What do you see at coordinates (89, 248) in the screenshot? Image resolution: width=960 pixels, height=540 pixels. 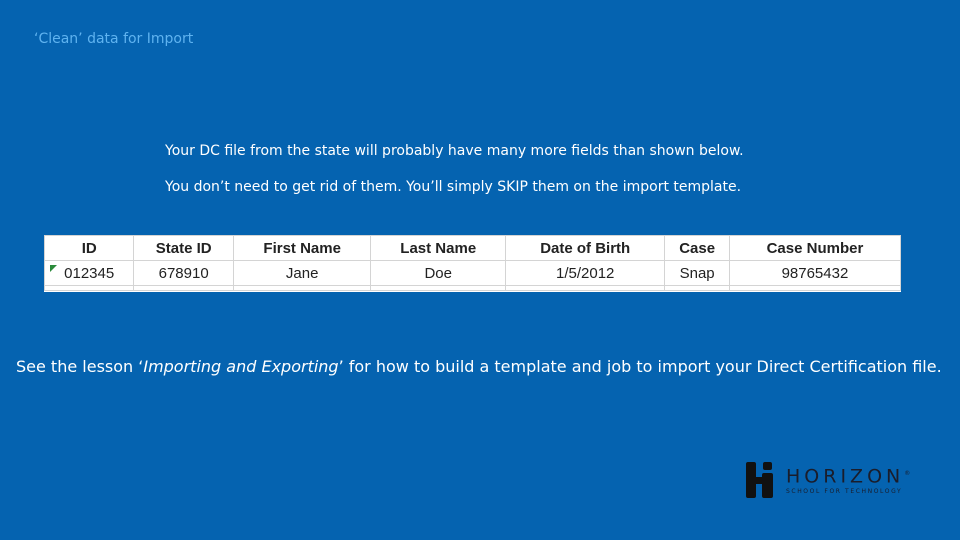 I see `header-cell: ID` at bounding box center [89, 248].